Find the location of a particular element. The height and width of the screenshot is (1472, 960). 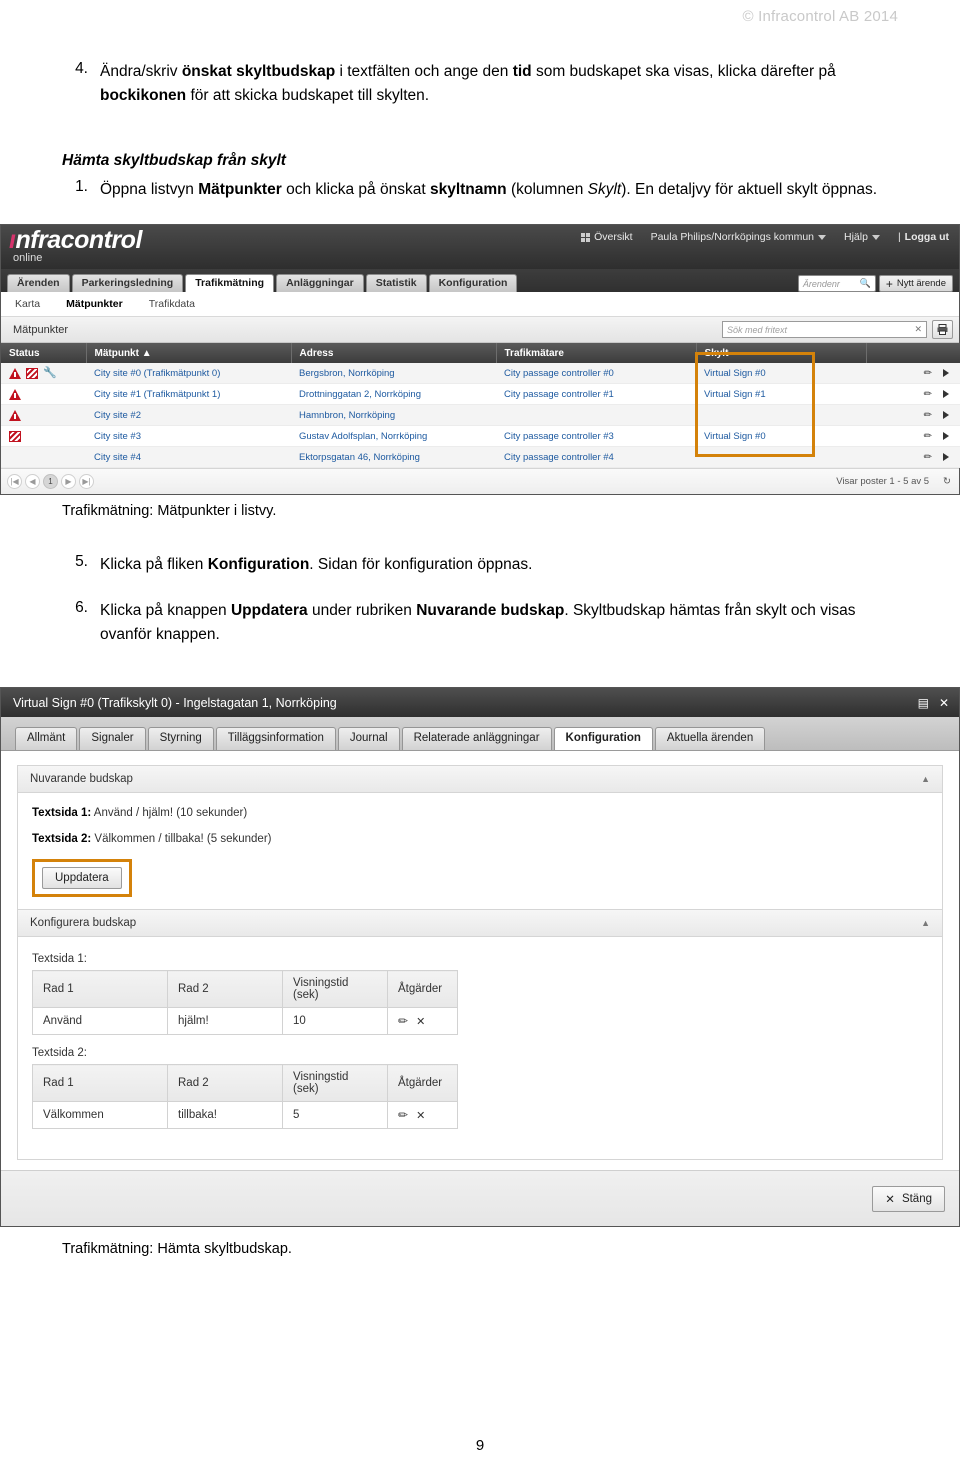

column-header: Åtgärder is located at coordinates (422, 989).